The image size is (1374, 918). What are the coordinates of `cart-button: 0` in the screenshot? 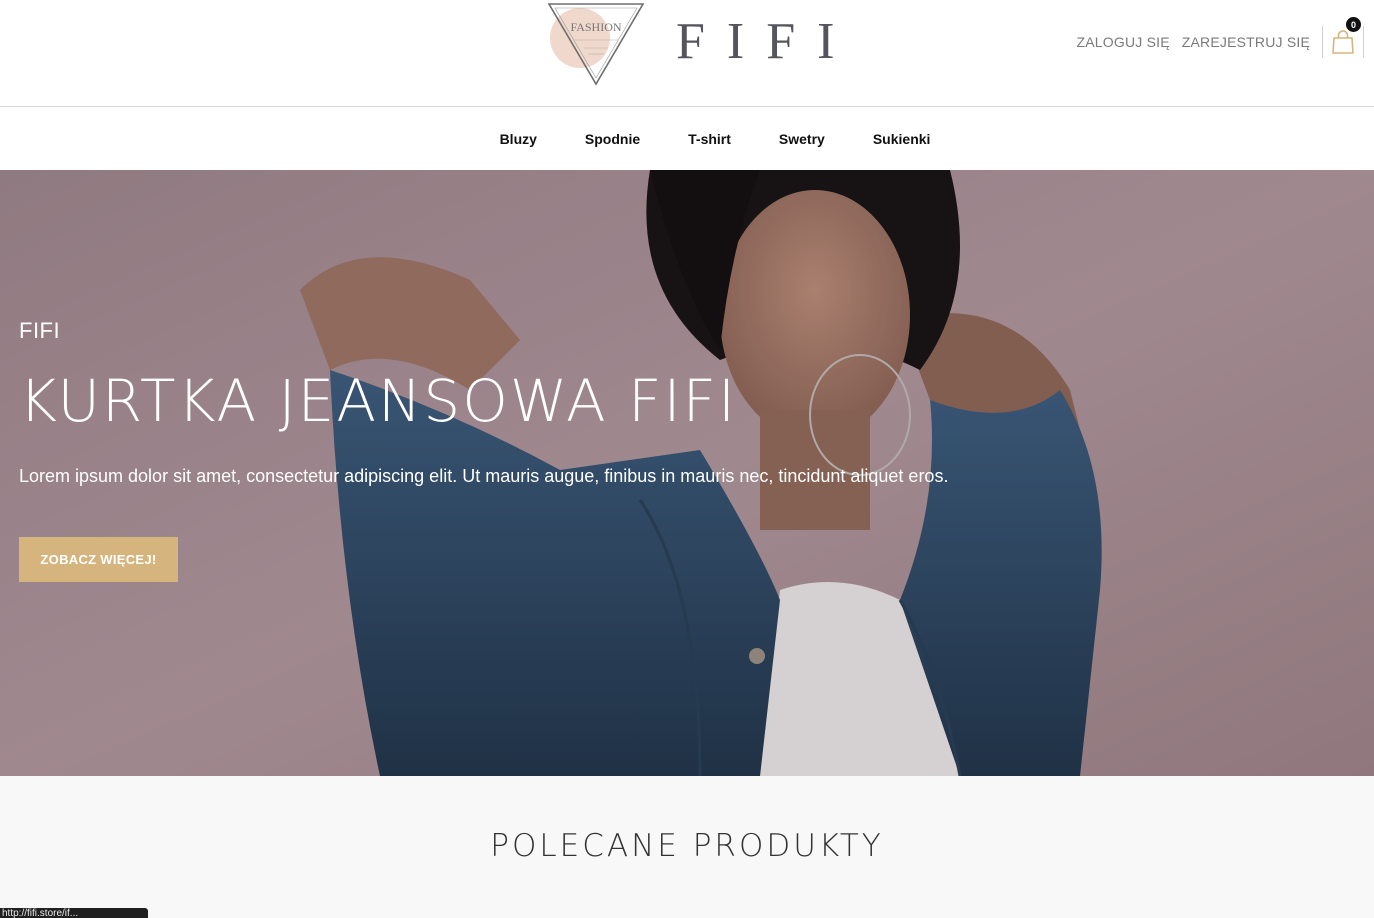 It's located at (1343, 37).